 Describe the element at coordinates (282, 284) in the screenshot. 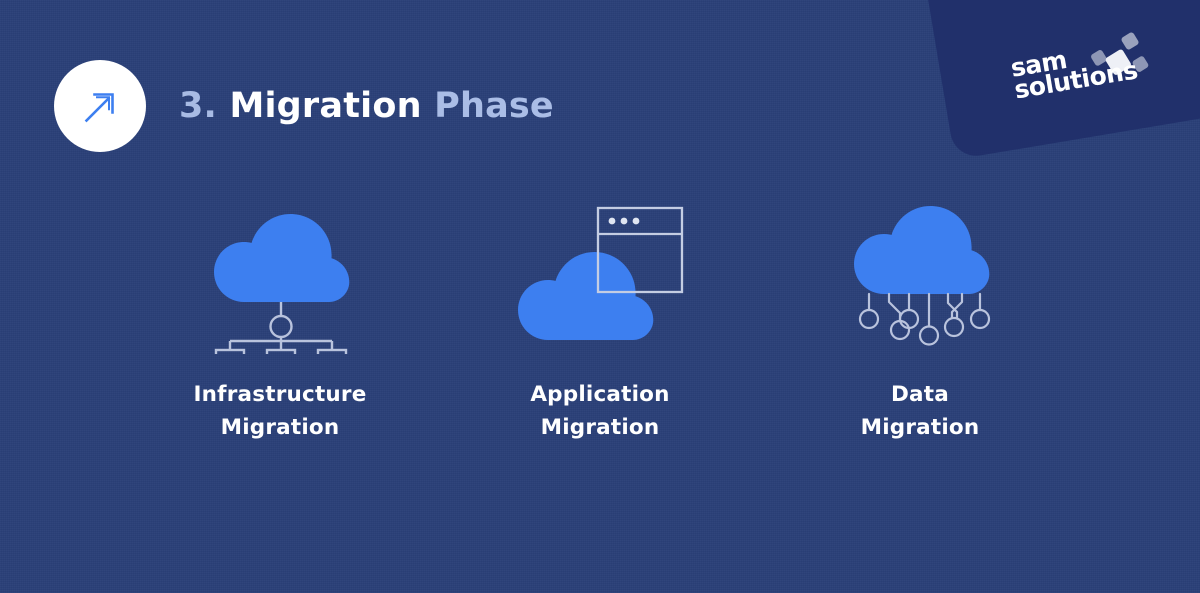

I see `cloud-hierarchy-icon` at that location.